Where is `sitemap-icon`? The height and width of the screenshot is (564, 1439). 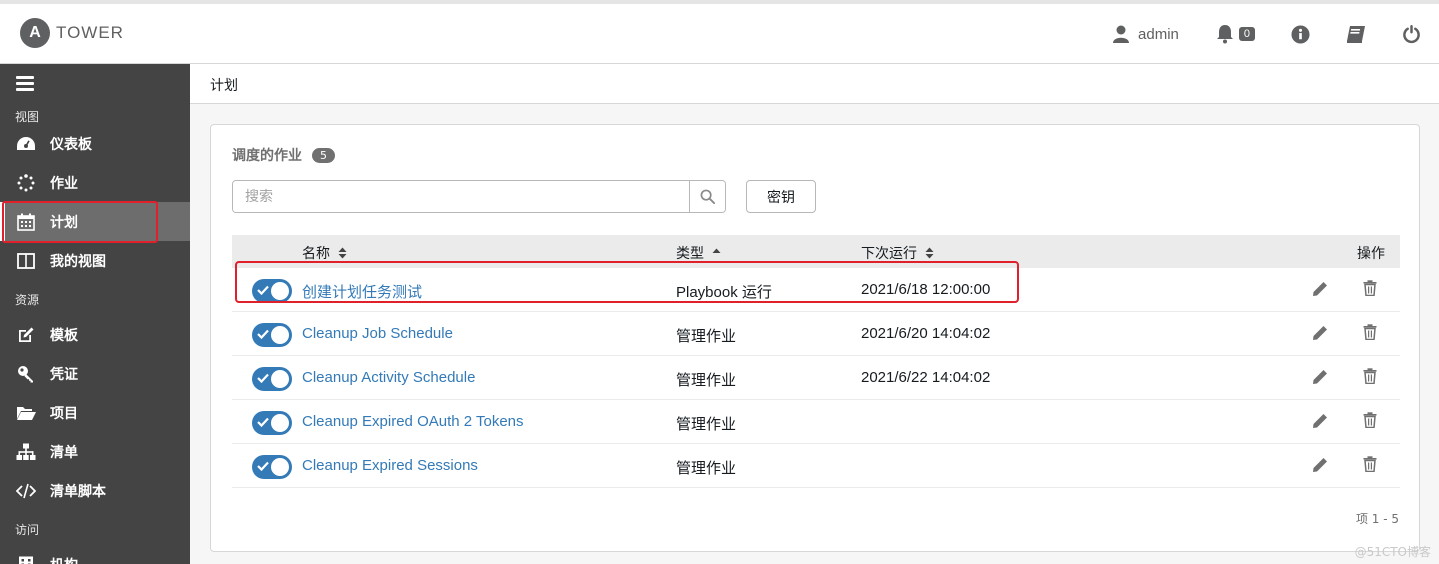
sitemap-icon is located at coordinates (26, 452).